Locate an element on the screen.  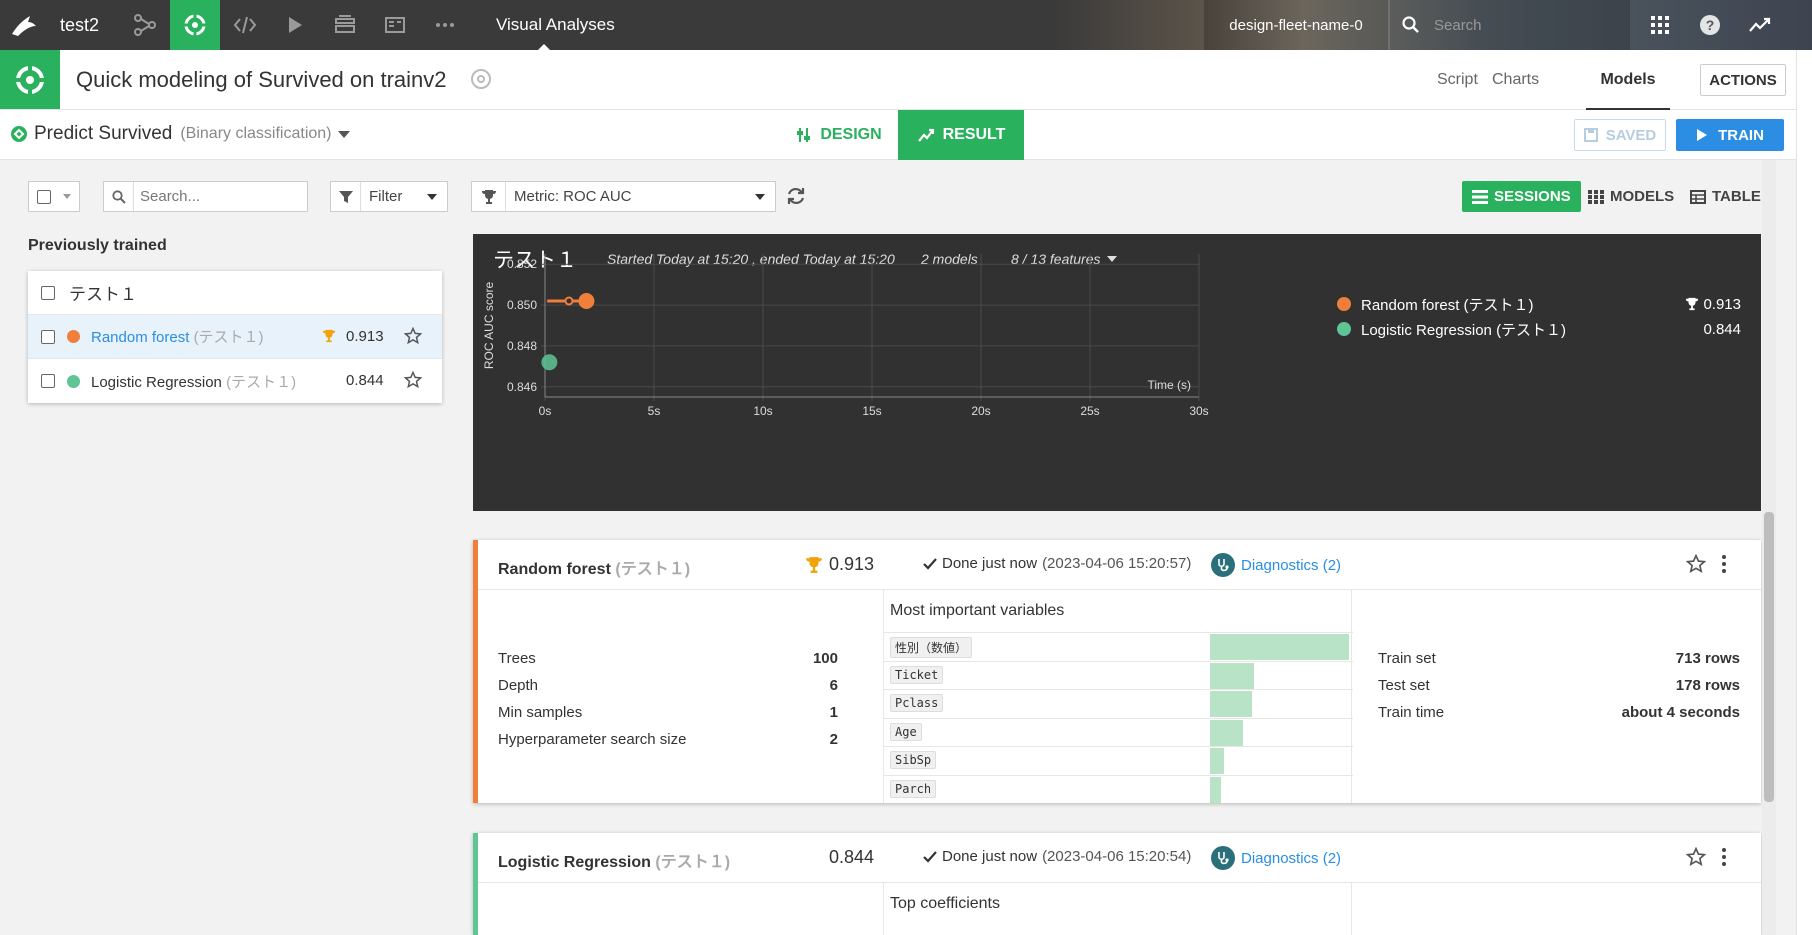
select-all-dropdown is located at coordinates (54, 196).